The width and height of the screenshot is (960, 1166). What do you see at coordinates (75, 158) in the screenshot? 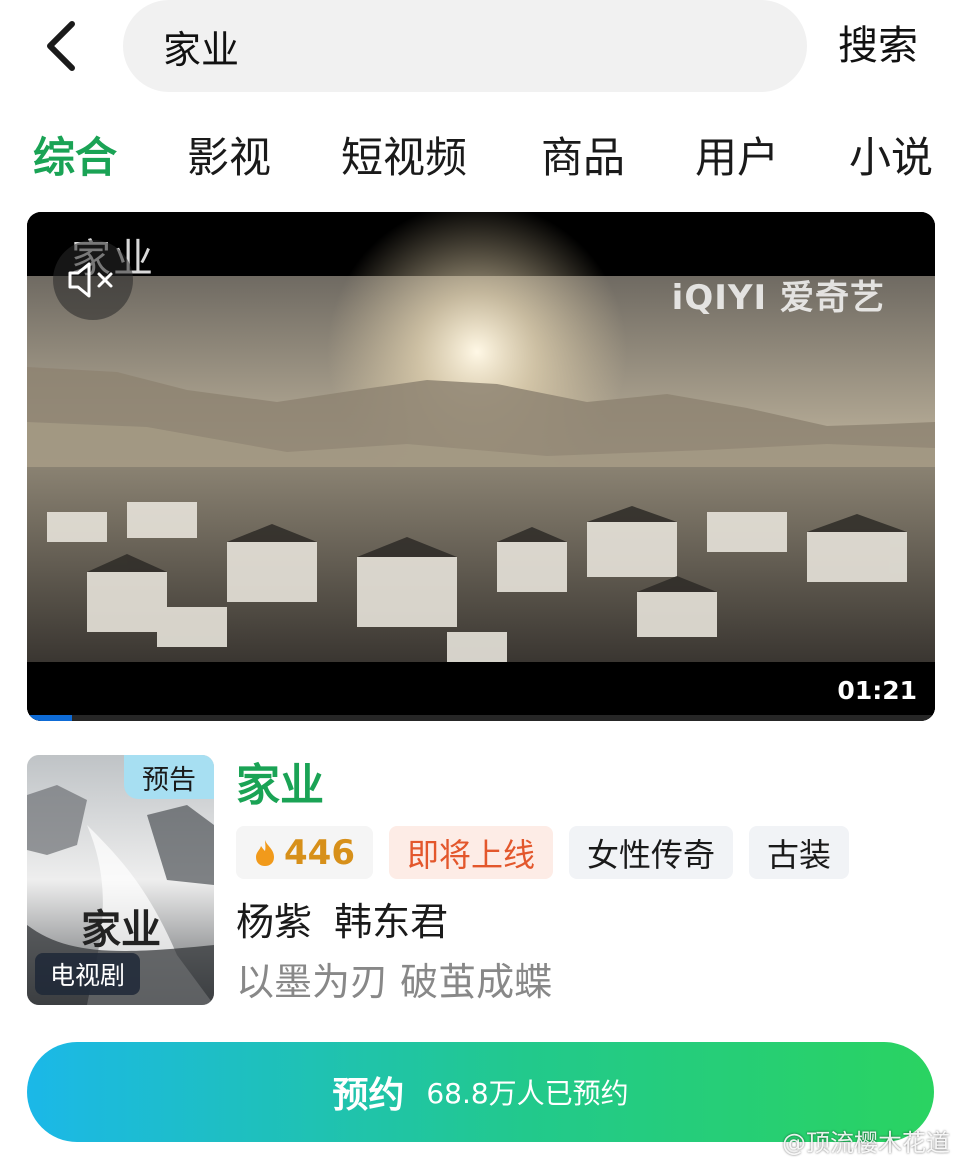
I see `tab-all: 综合` at bounding box center [75, 158].